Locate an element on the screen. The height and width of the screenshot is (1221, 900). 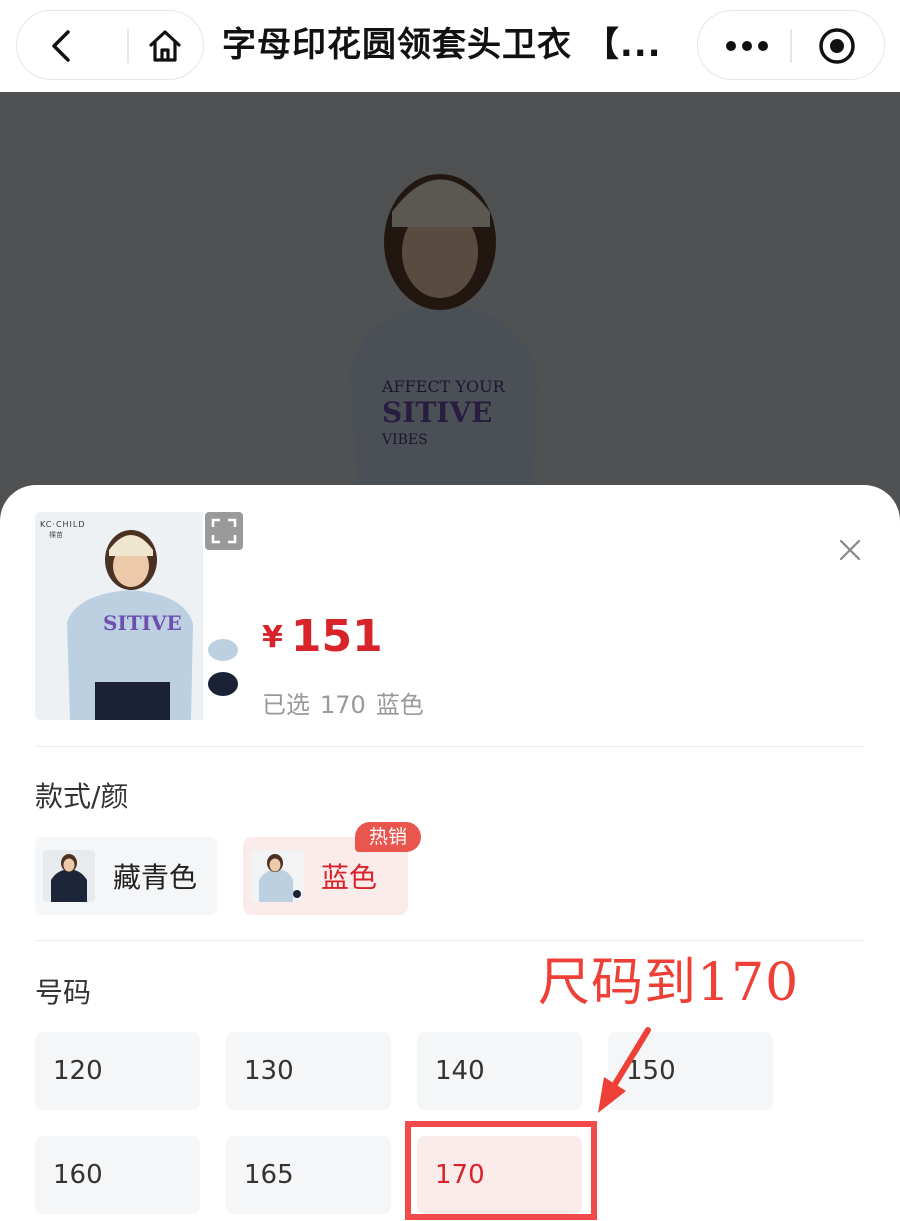
nav-capsule is located at coordinates (110, 45).